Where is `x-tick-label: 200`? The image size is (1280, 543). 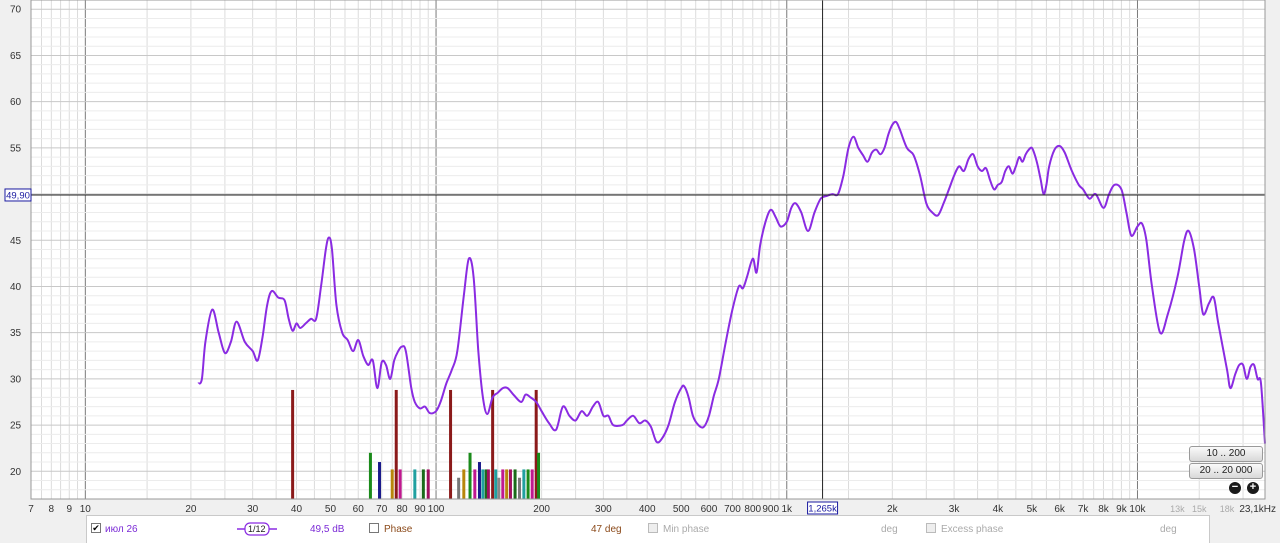
x-tick-label: 200 is located at coordinates (541, 509).